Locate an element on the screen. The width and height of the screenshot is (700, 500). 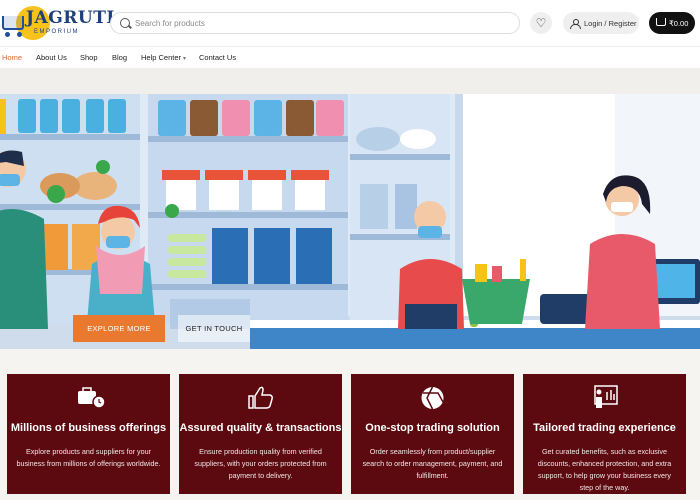
cart-total: ₹0.00 is located at coordinates (679, 23).